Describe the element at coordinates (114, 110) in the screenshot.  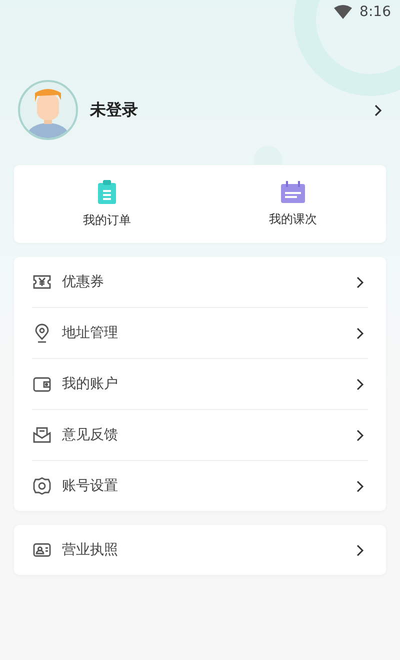
I see `user-name: 未登录` at that location.